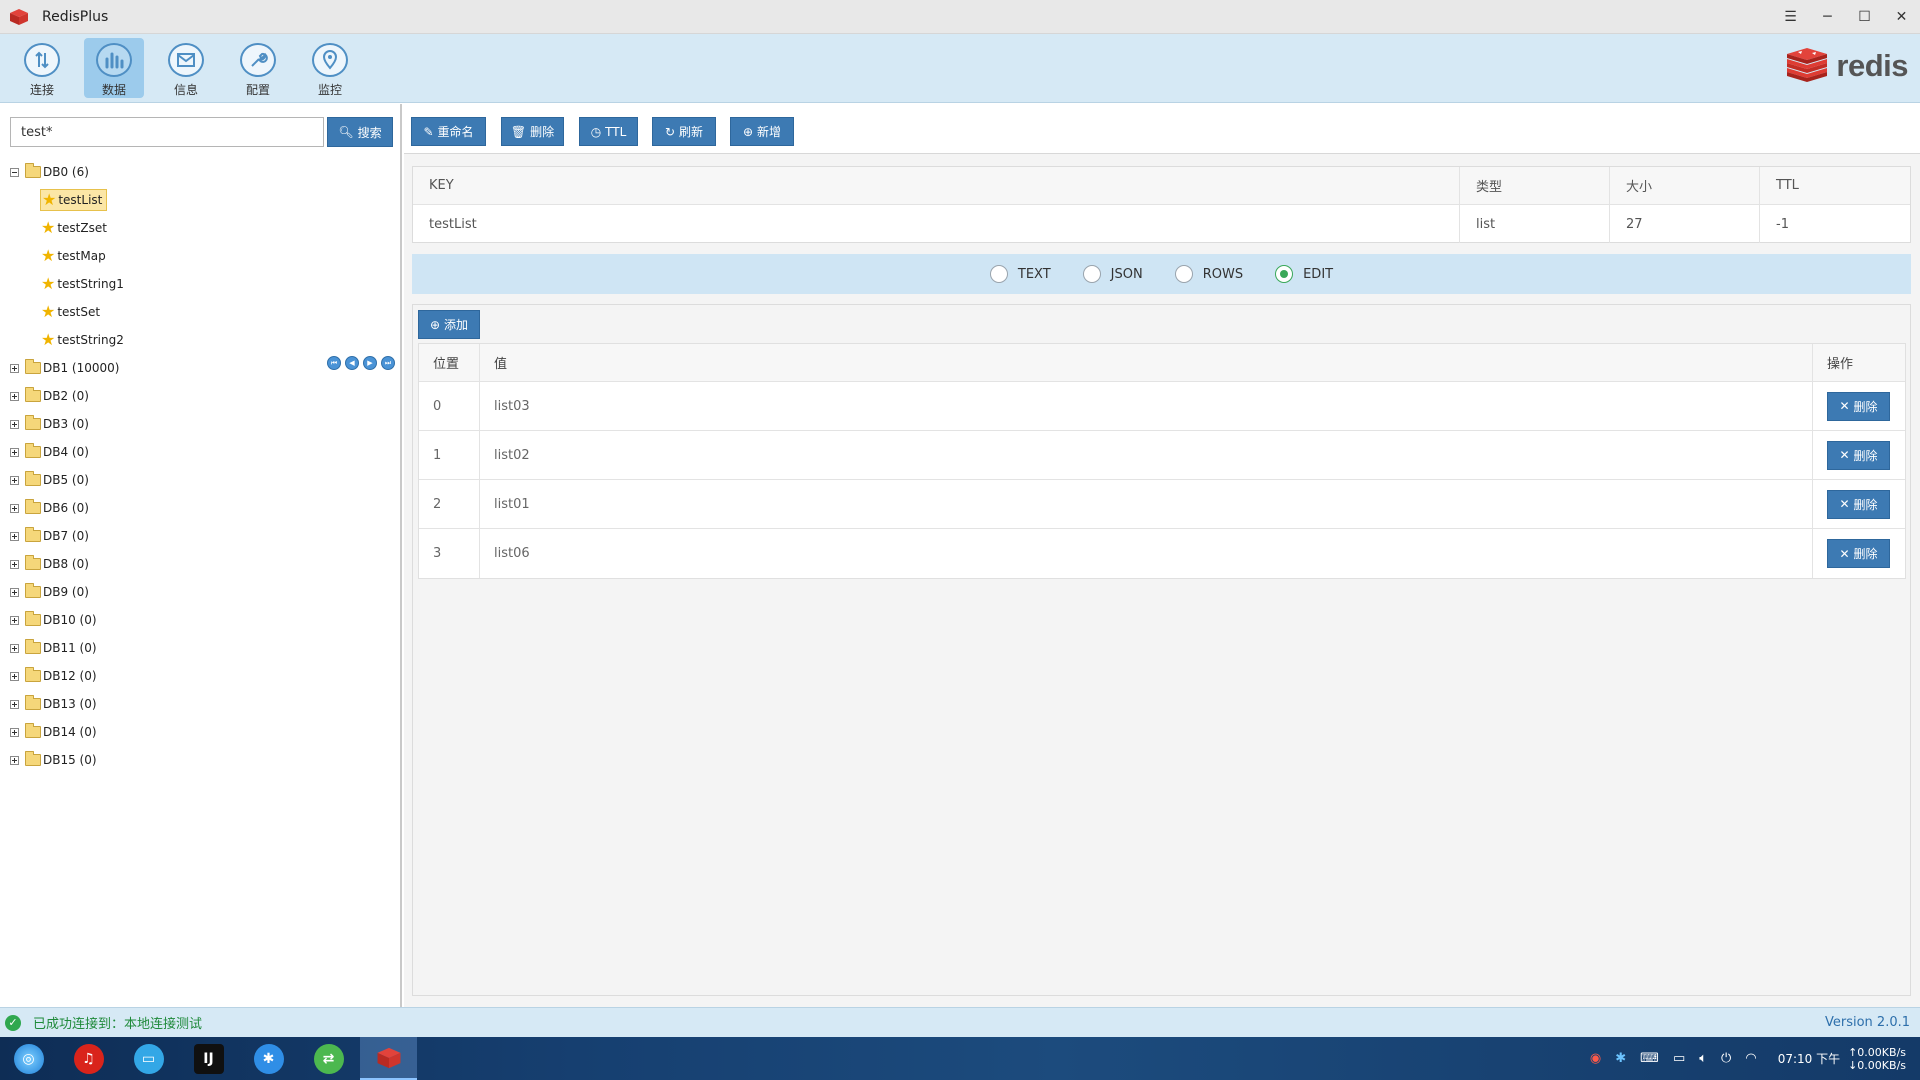  I want to click on tree-node-db14: DB14 (0), so click(53, 732).